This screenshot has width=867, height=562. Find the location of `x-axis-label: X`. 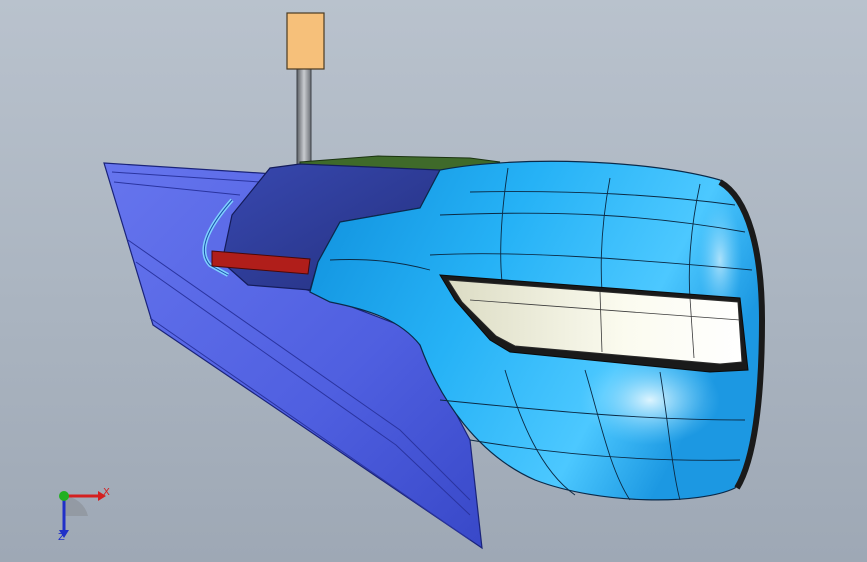

x-axis-label: X is located at coordinates (106, 492).